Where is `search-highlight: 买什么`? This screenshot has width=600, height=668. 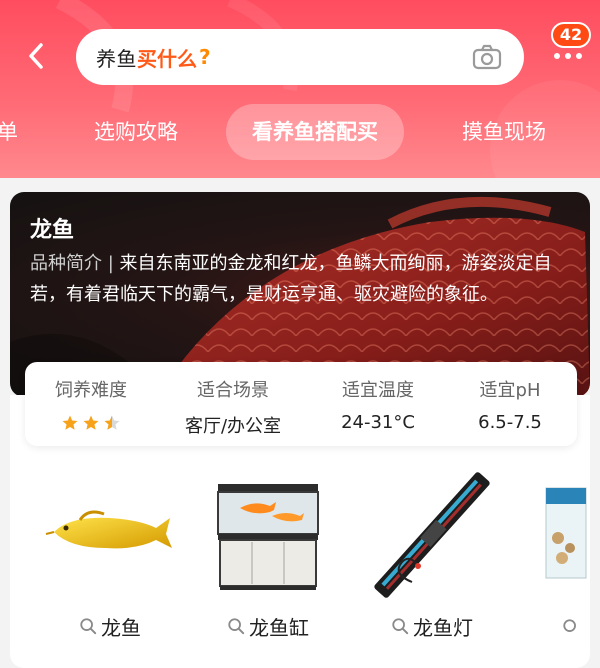
search-highlight: 买什么 is located at coordinates (167, 58).